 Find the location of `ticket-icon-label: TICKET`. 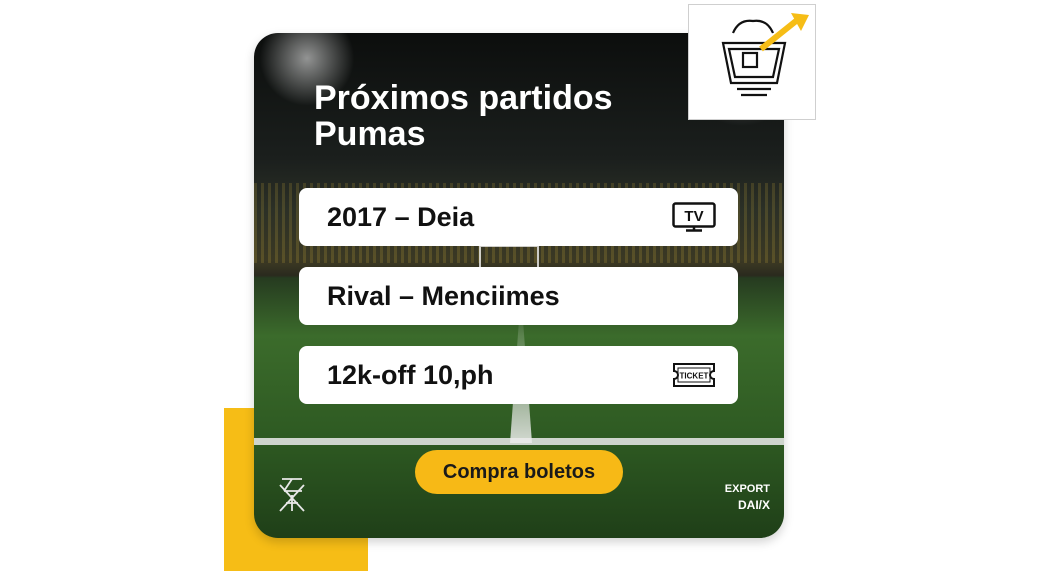

ticket-icon-label: TICKET is located at coordinates (694, 376).